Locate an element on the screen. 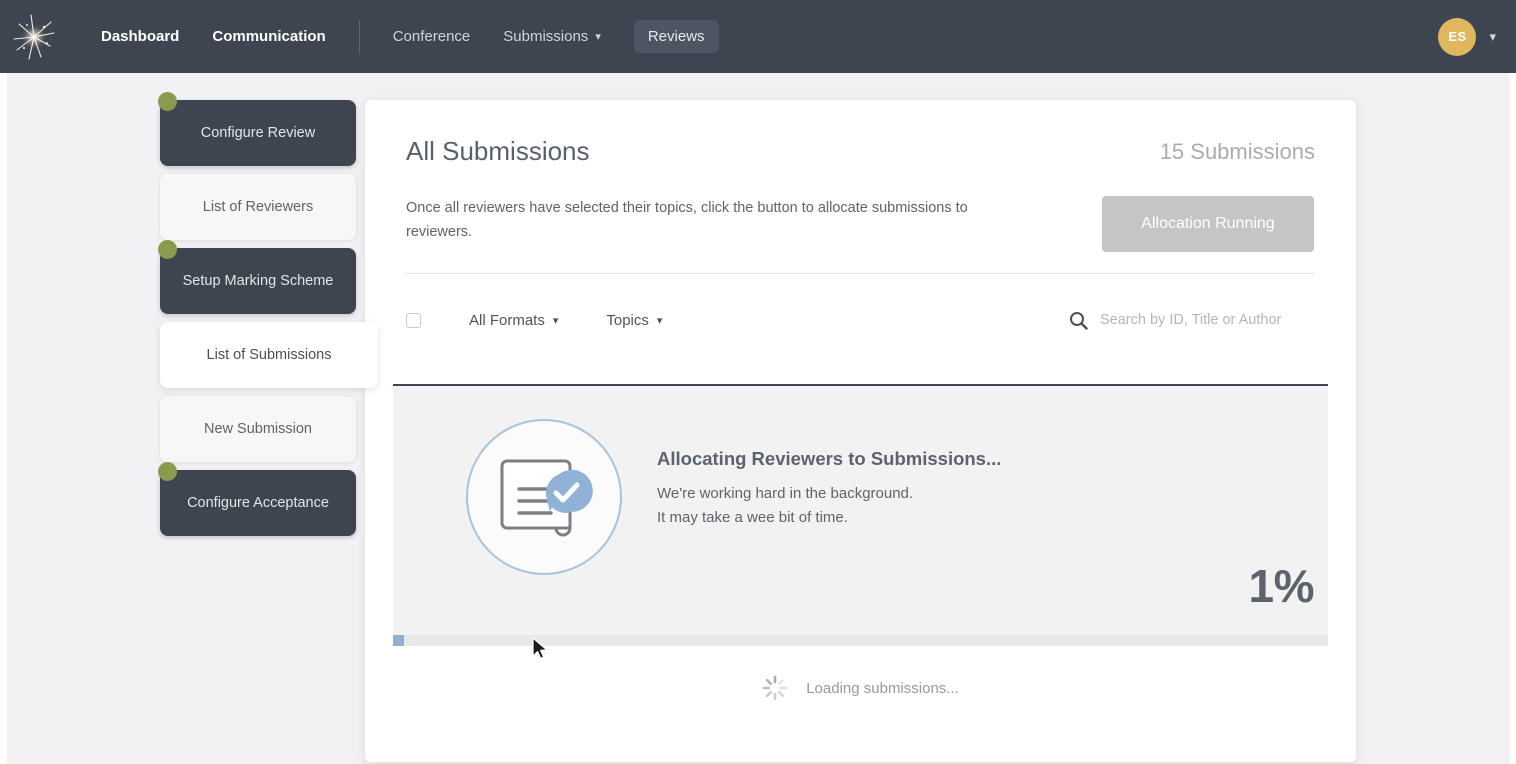 The height and width of the screenshot is (764, 1516). filter-toolbar: All Formats ▾ Topics ▾ is located at coordinates (860, 320).